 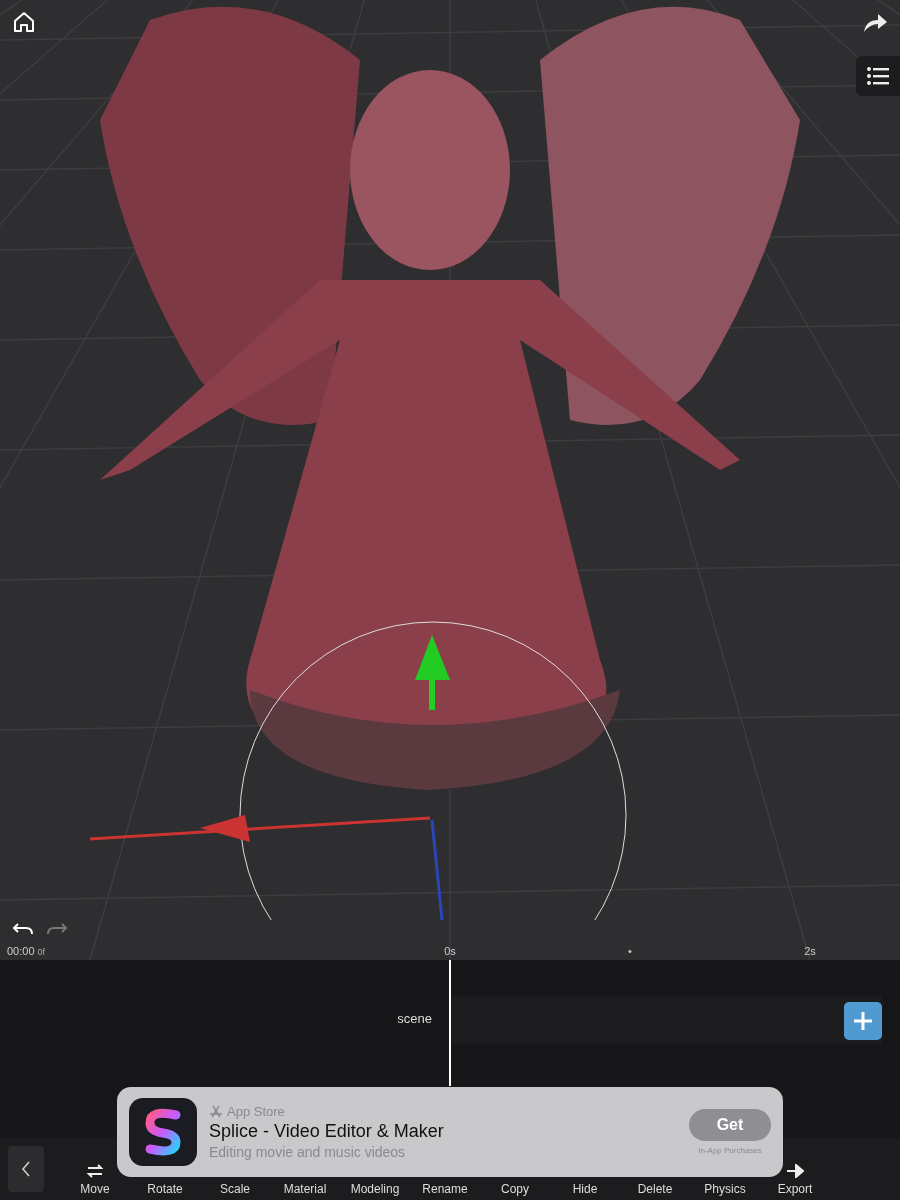 I want to click on time-tick-label: 0s, so click(x=450, y=951).